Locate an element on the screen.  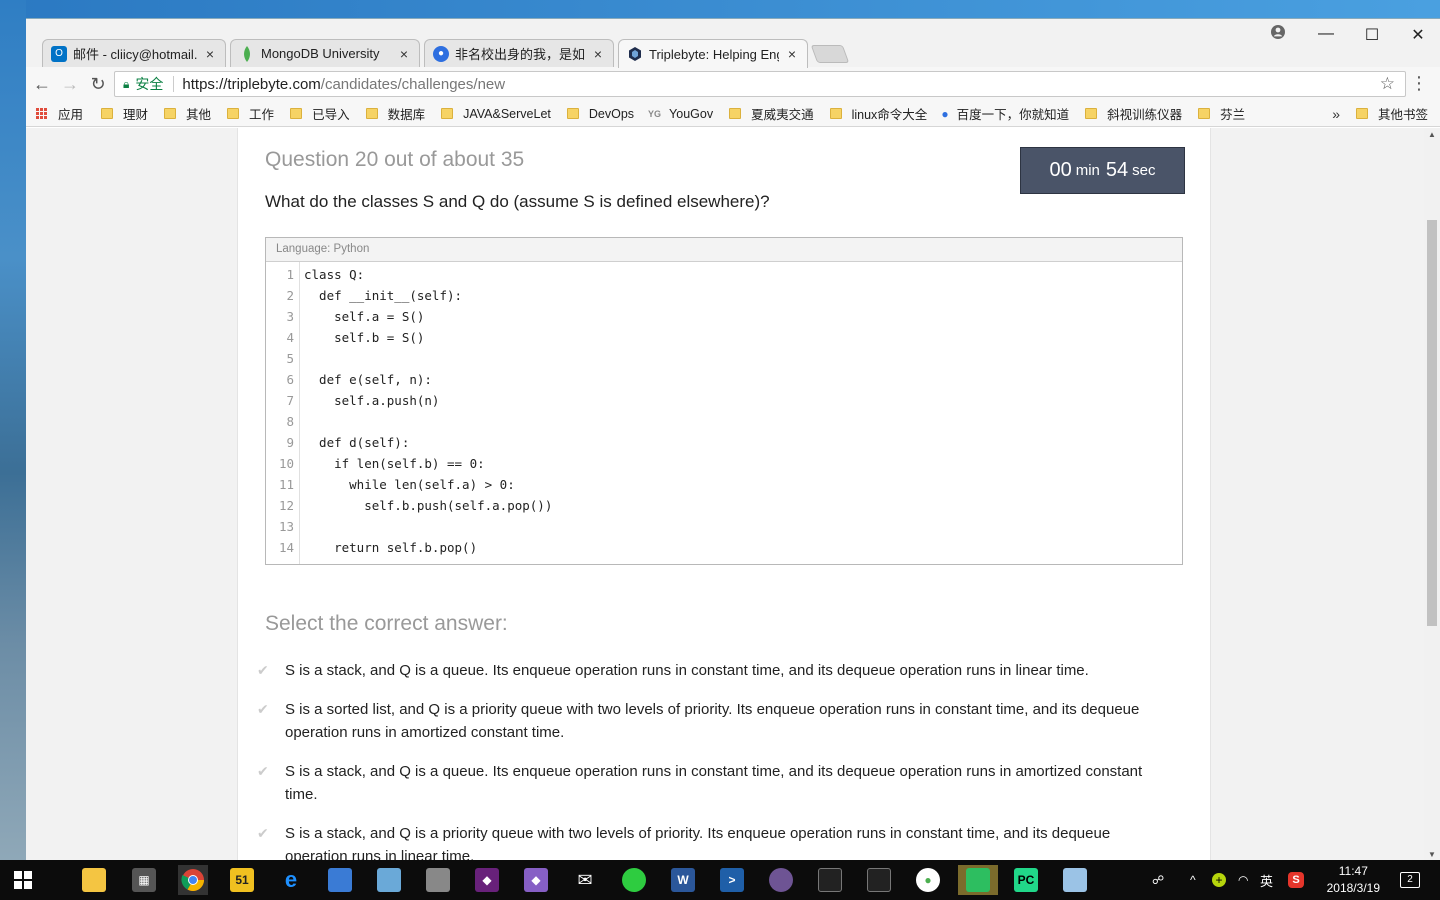
paint-icon is located at coordinates (1075, 880).